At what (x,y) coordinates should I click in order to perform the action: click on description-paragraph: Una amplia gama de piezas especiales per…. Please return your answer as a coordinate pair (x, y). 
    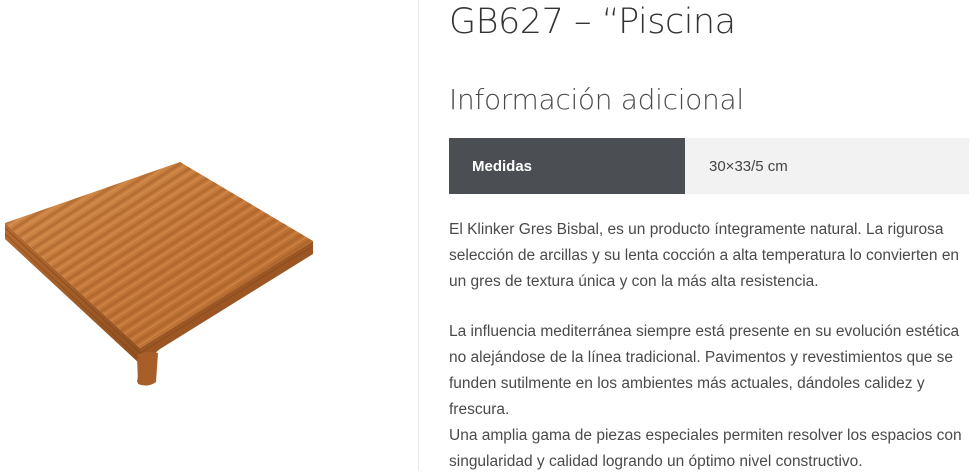
    Looking at the image, I should click on (705, 448).